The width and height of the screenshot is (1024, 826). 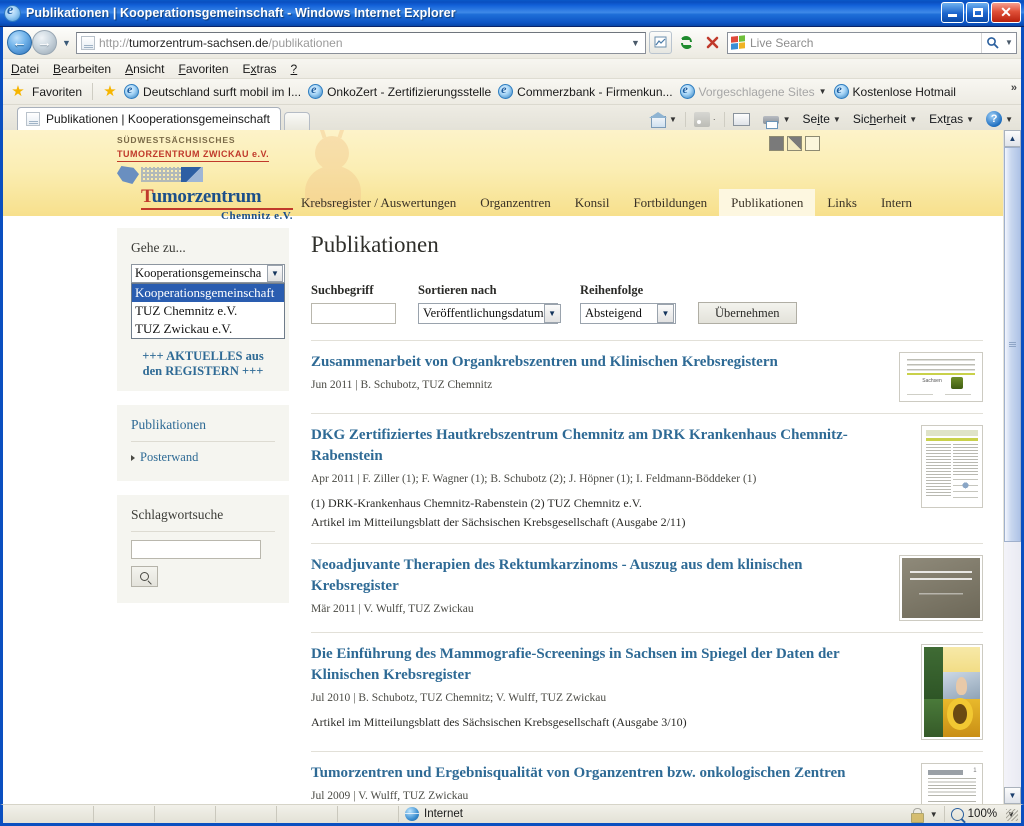 I want to click on menu-item-favoriten: Favoriten, so click(x=203, y=69).